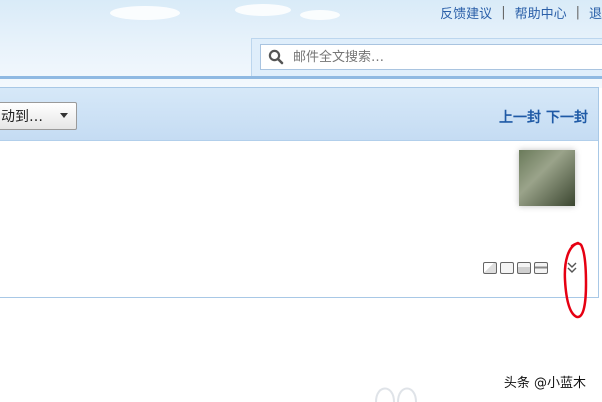 The image size is (602, 402). Describe the element at coordinates (524, 268) in the screenshot. I see `export-icon` at that location.